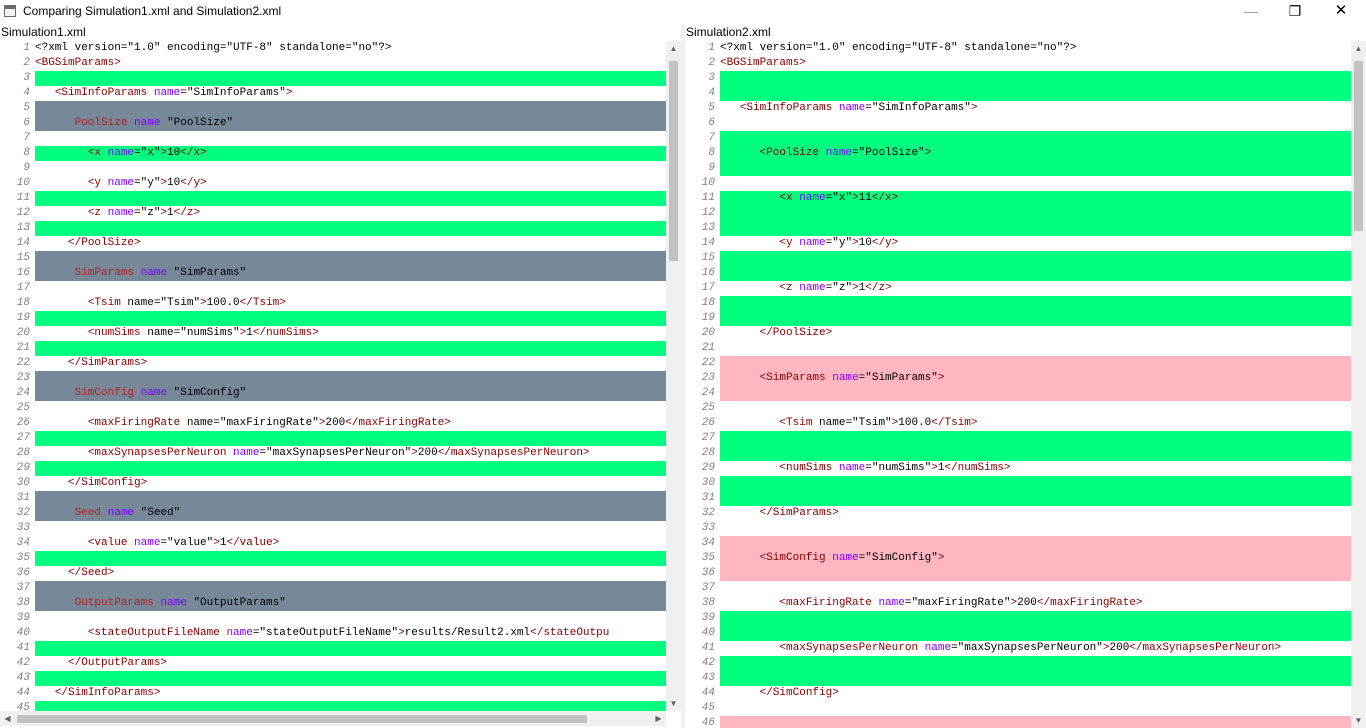 The height and width of the screenshot is (728, 1366). I want to click on left-horizontal-scrollbar: ◀ ▶, so click(333, 718).